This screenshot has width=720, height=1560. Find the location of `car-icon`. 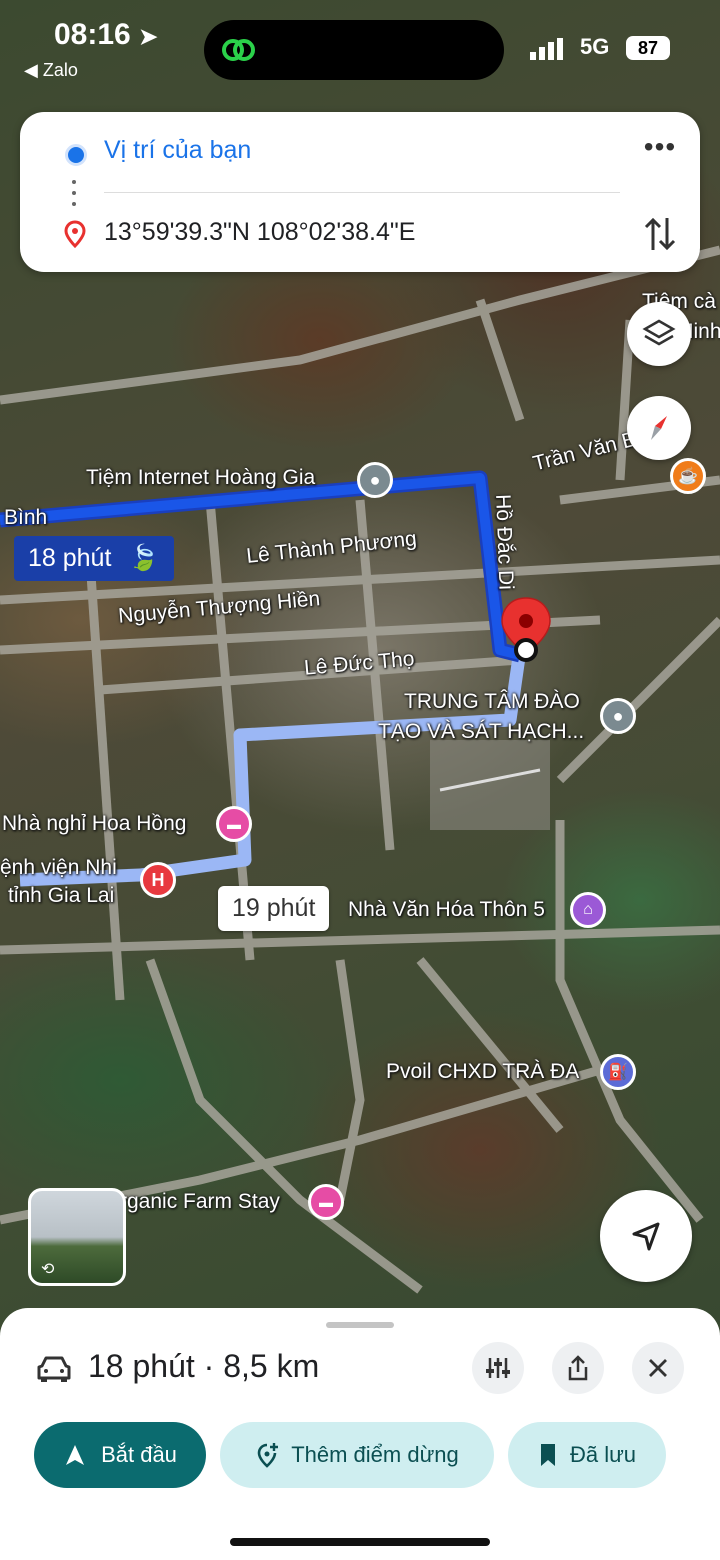

car-icon is located at coordinates (54, 1369).